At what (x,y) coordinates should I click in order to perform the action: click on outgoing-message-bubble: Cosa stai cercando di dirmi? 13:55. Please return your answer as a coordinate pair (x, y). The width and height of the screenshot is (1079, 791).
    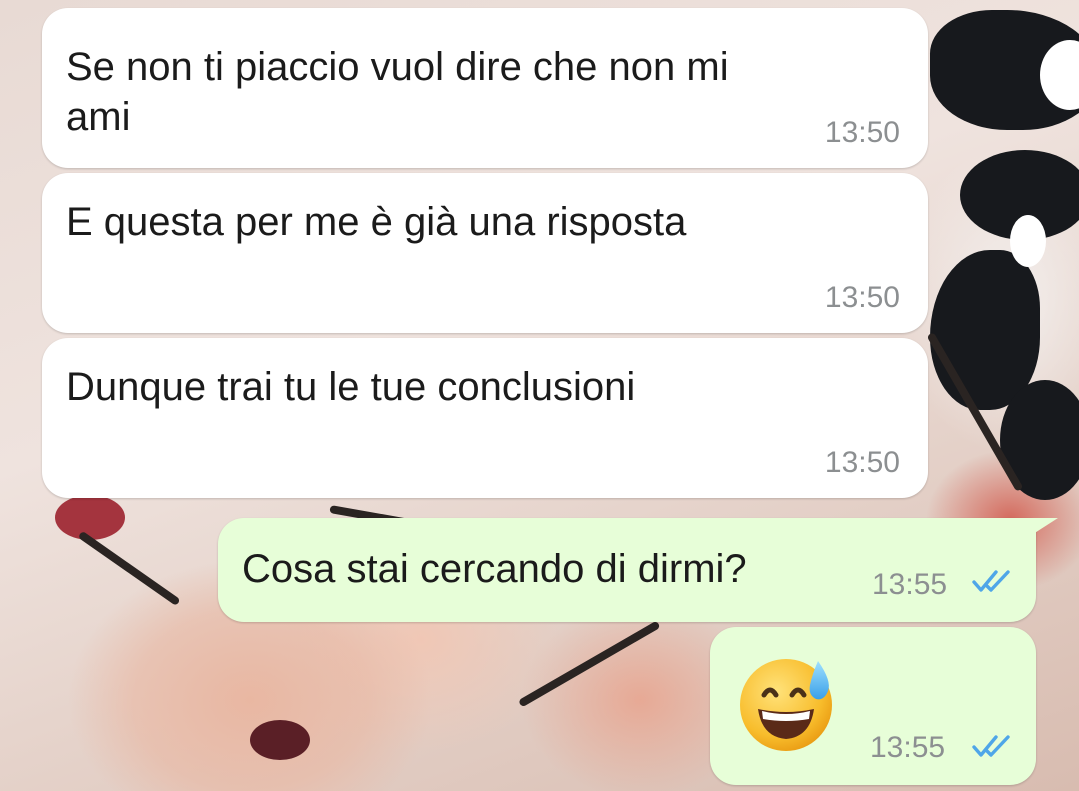
    Looking at the image, I should click on (627, 570).